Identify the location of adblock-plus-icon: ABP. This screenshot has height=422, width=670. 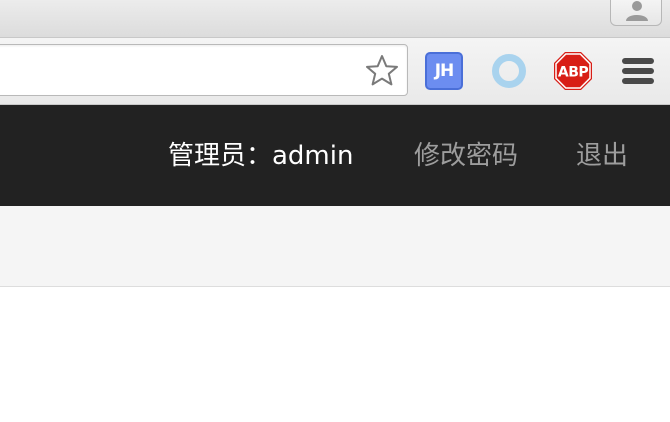
(573, 71).